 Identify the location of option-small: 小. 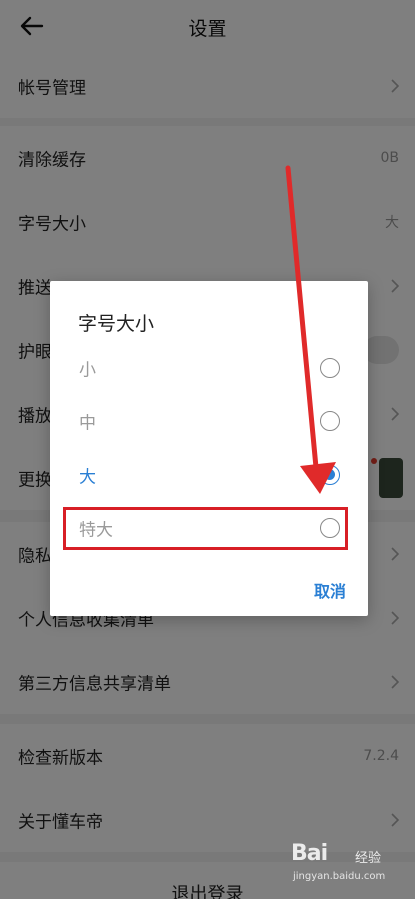
(209, 368).